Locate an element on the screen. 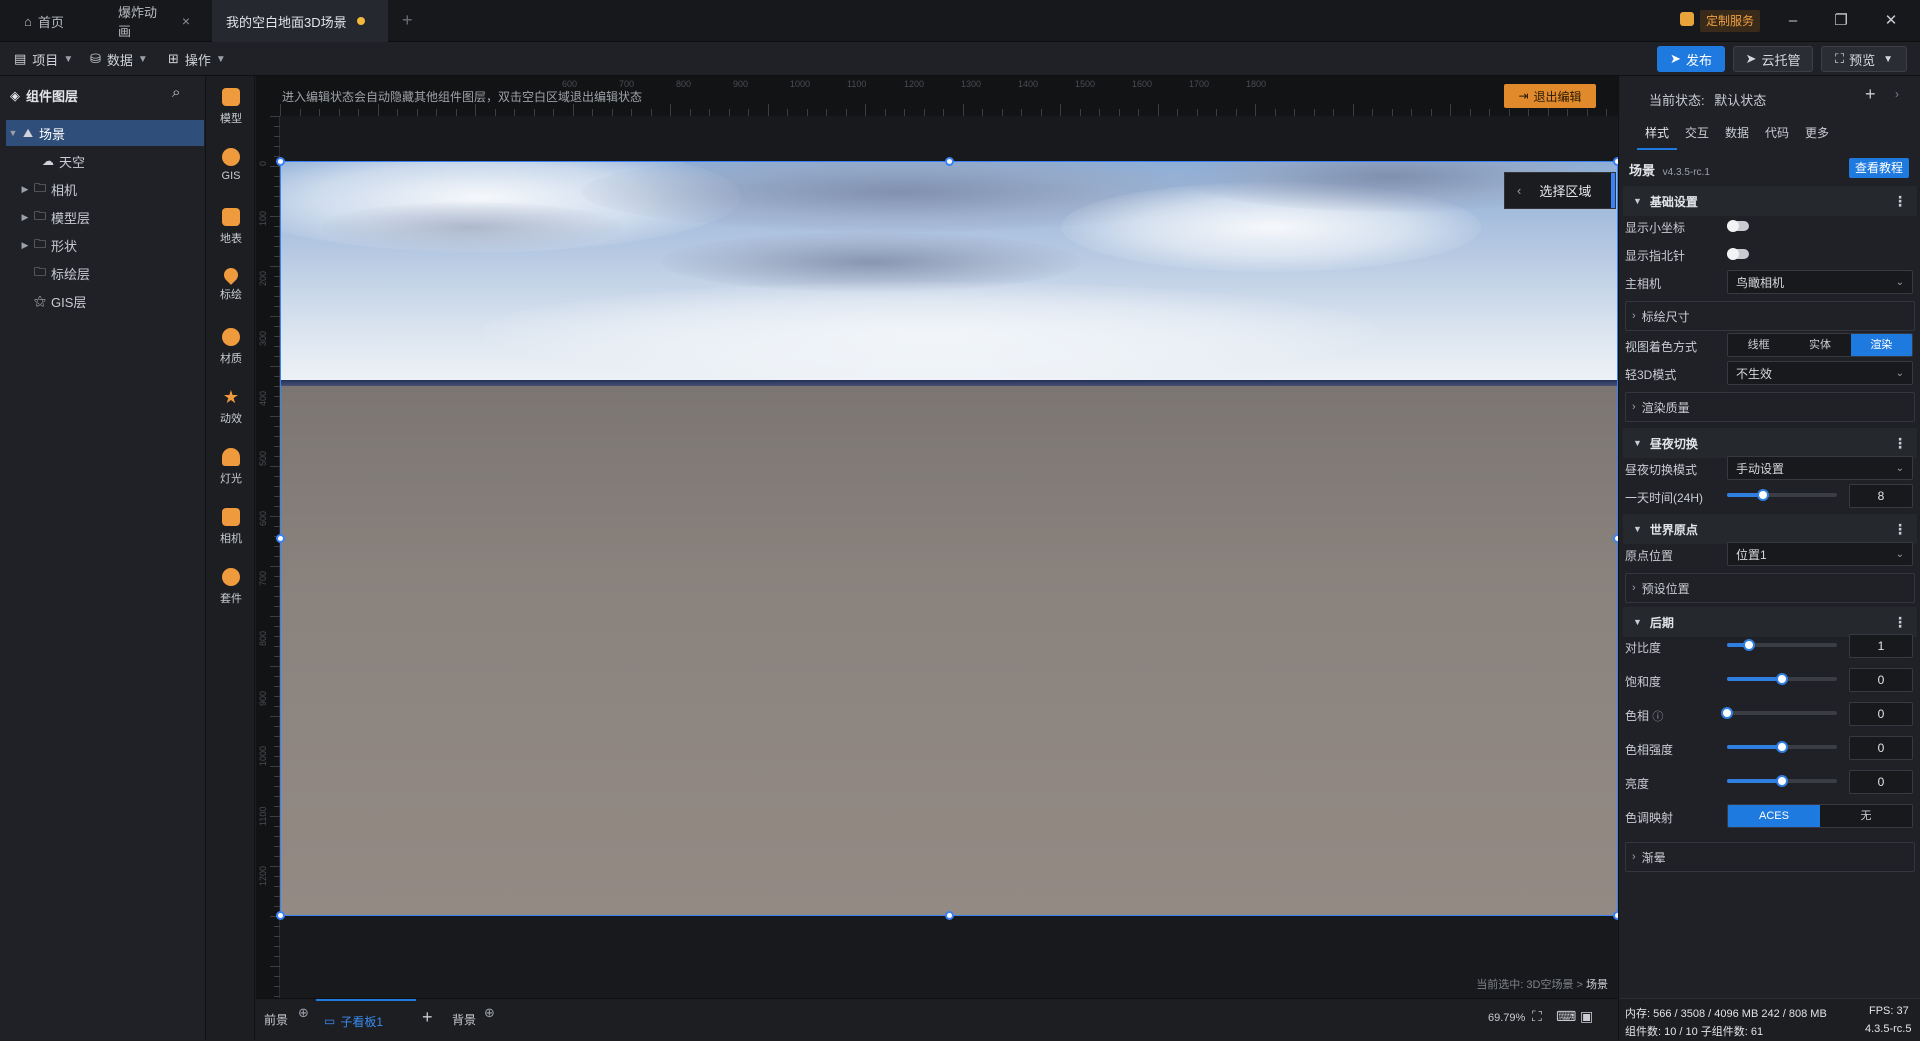  section-basic-settings: ▼ 基础设置 ⋮ is located at coordinates (1770, 201).